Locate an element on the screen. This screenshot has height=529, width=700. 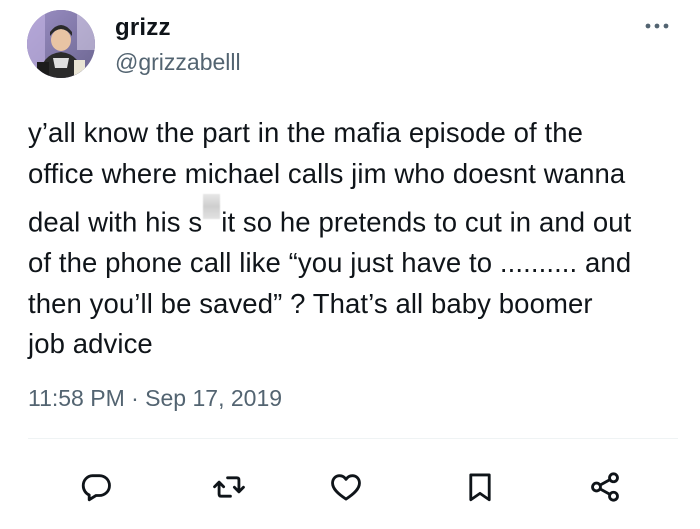
avatar is located at coordinates (61, 44).